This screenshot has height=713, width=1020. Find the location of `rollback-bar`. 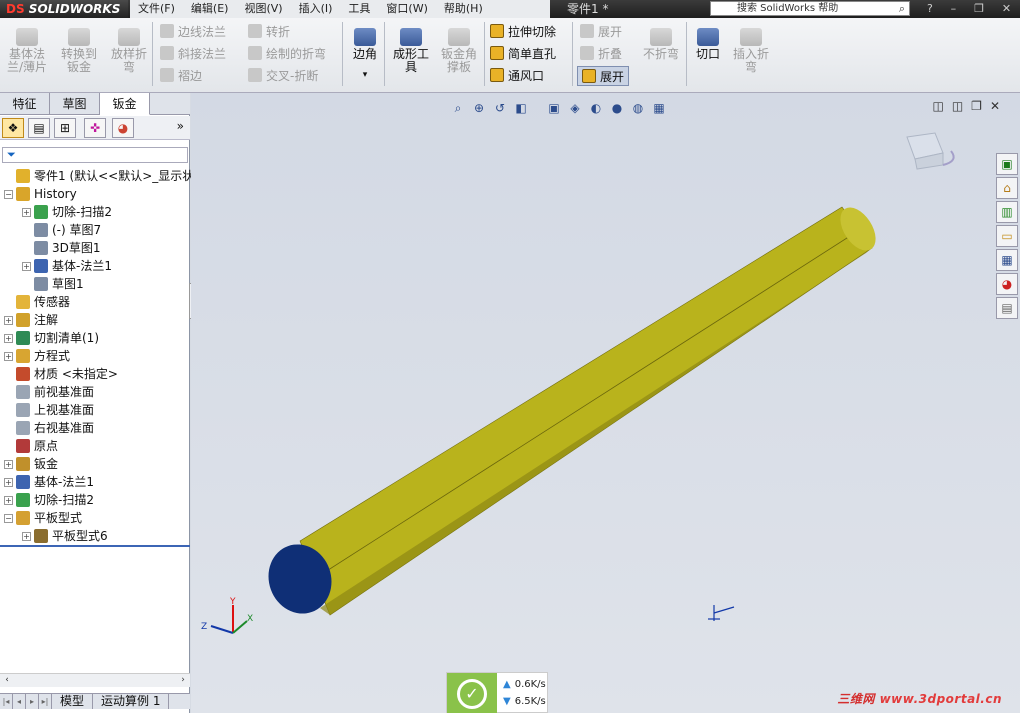

rollback-bar is located at coordinates (95, 546).